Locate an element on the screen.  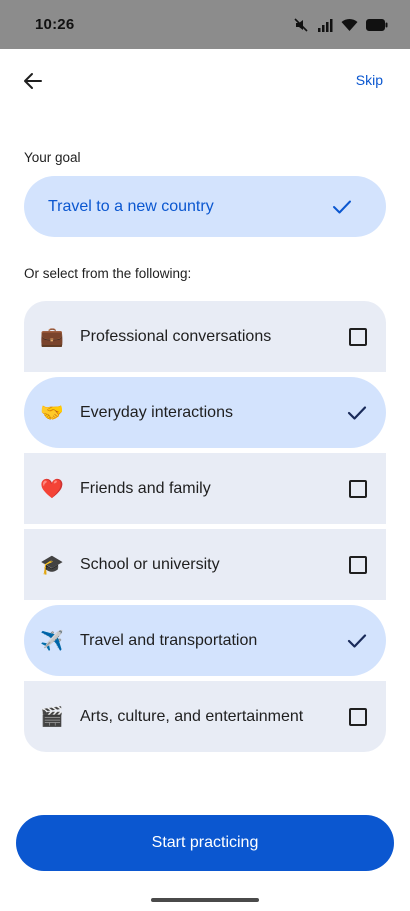
clapperboard-icon: 🎬 is located at coordinates (52, 717).